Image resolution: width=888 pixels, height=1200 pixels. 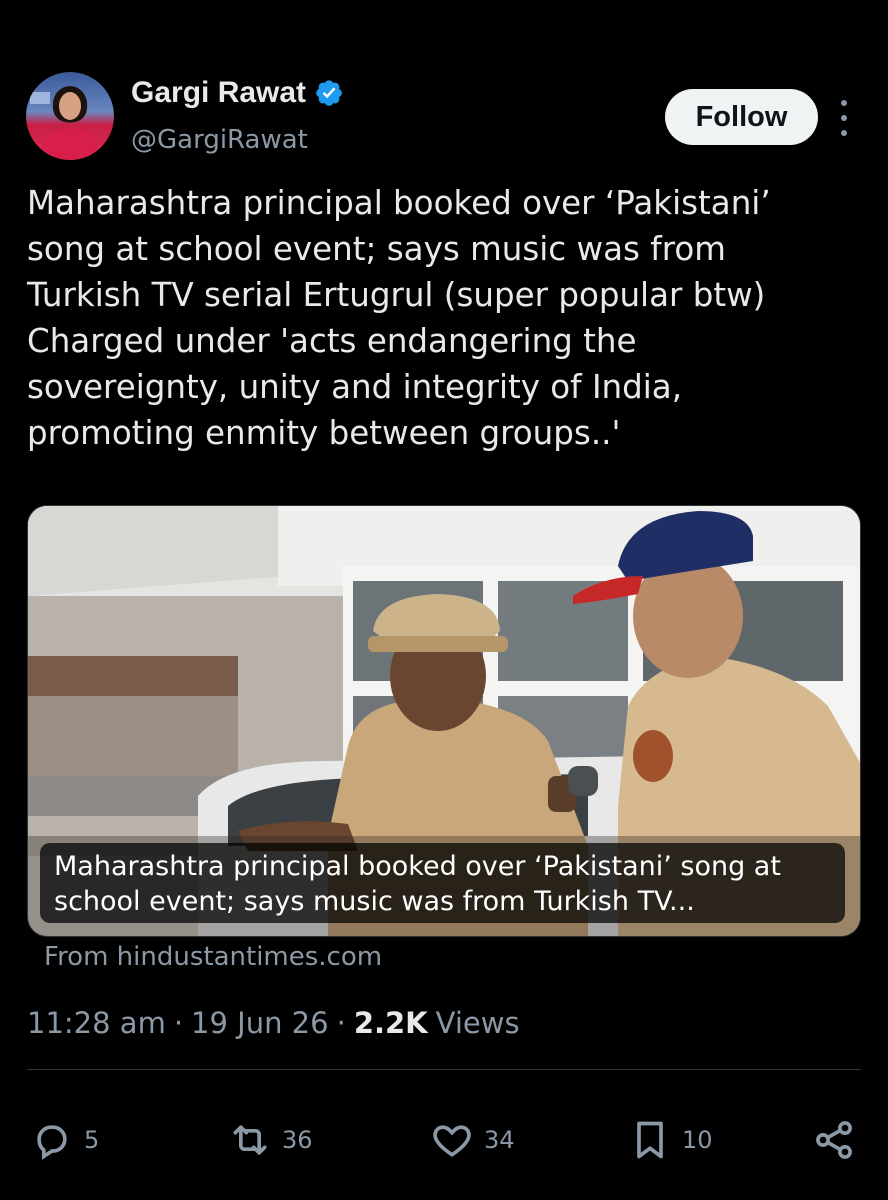 What do you see at coordinates (218, 93) in the screenshot?
I see `author-name: Gargi Rawat` at bounding box center [218, 93].